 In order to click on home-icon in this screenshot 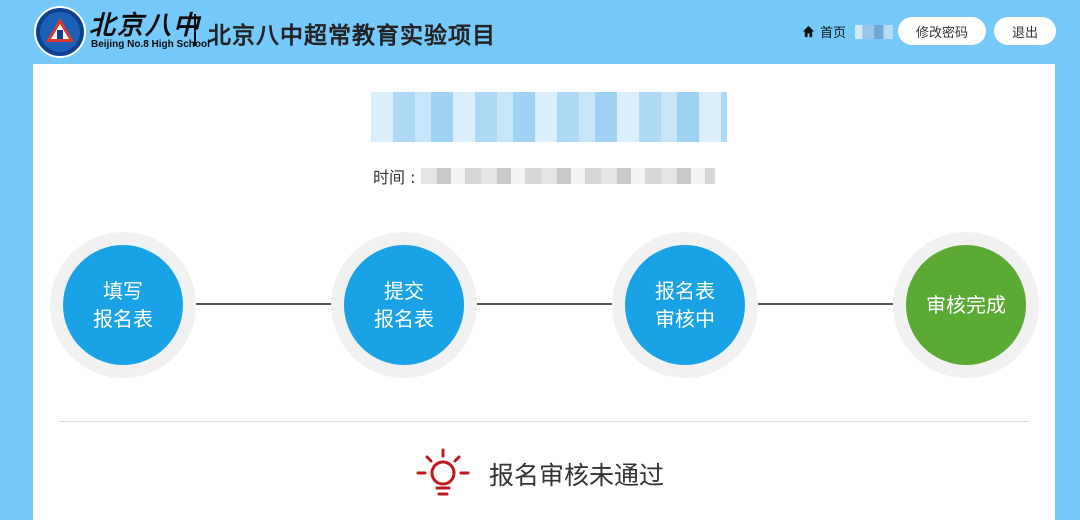, I will do `click(808, 31)`.